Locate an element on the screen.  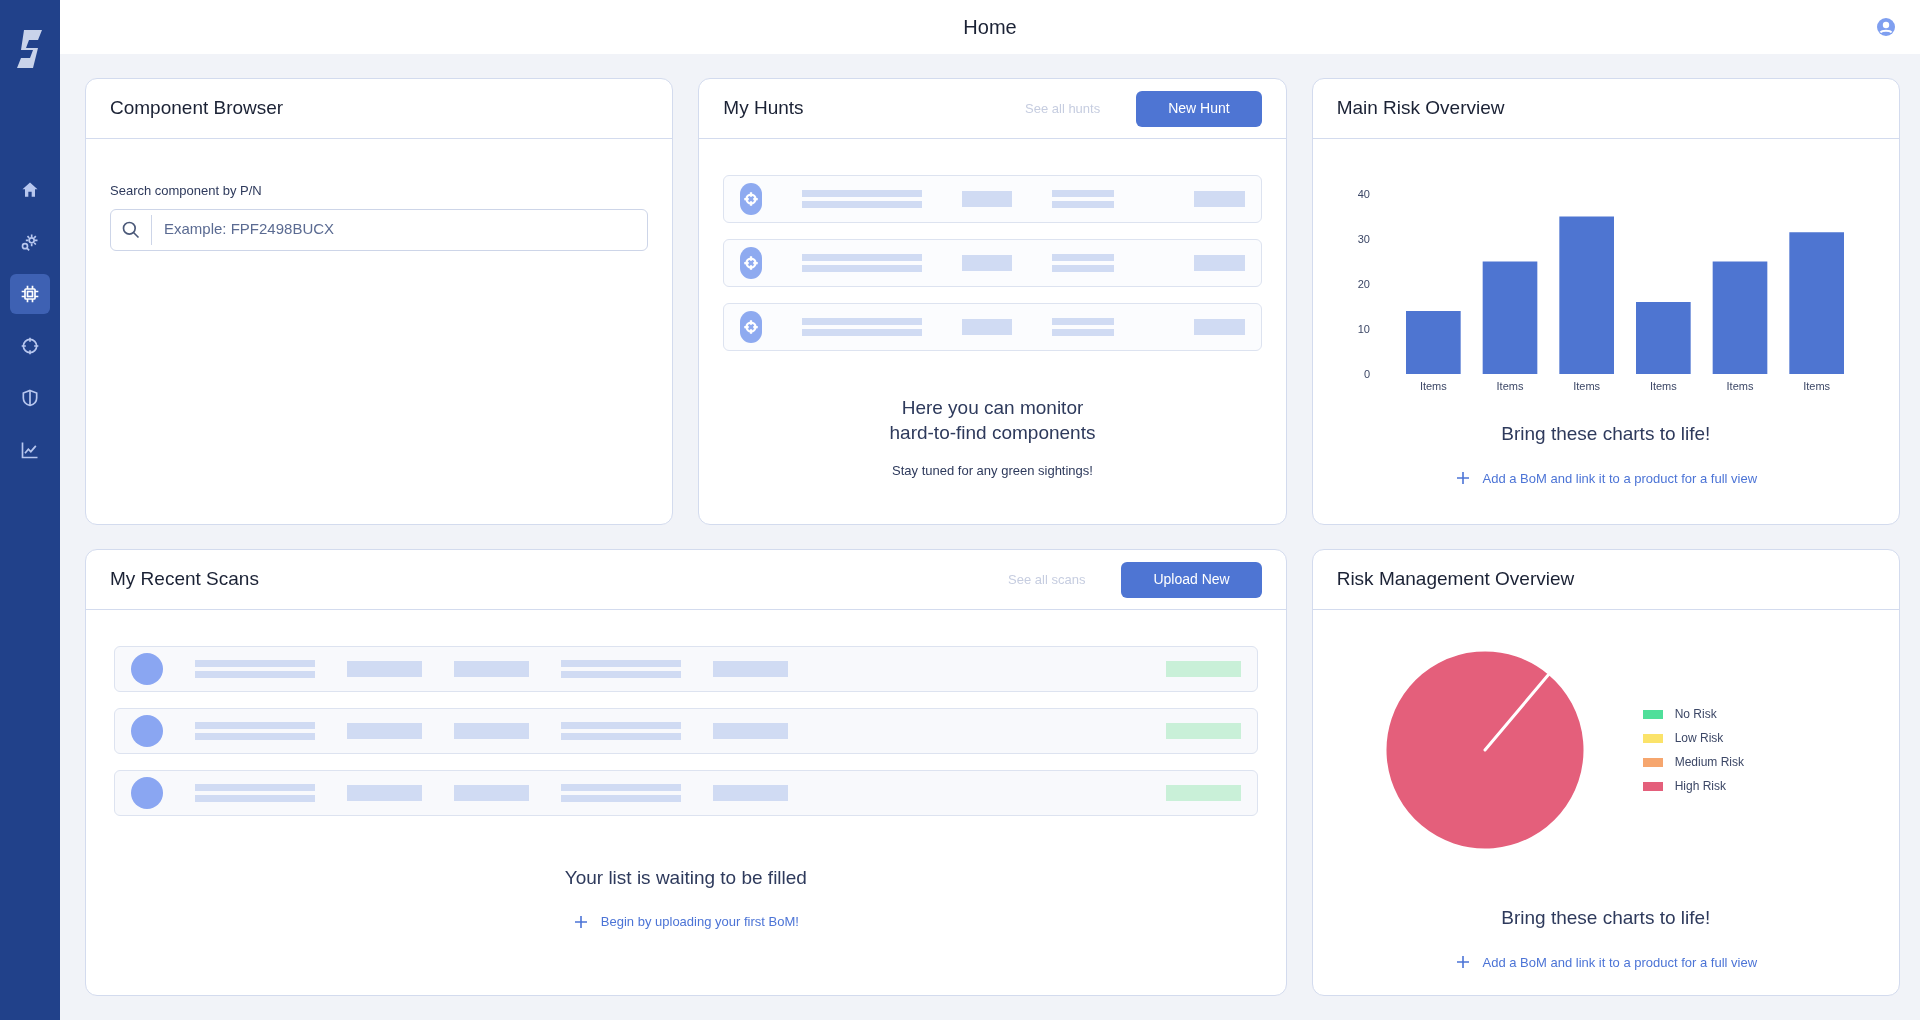
user-avatar-icon is located at coordinates (1886, 27).